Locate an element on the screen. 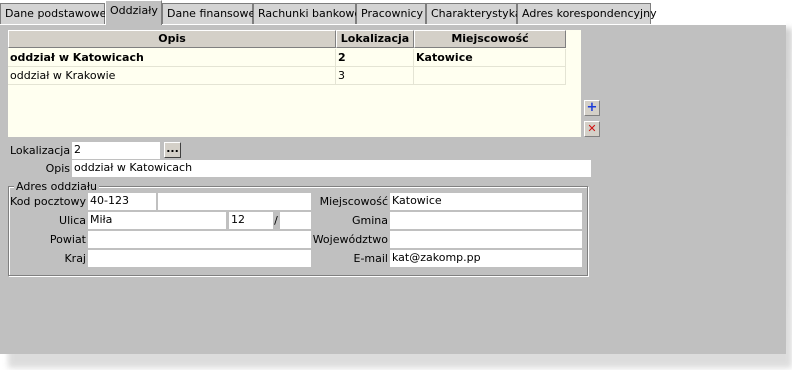 This screenshot has height=370, width=792. grid-cell-miejscowosc: Katowice is located at coordinates (490, 58).